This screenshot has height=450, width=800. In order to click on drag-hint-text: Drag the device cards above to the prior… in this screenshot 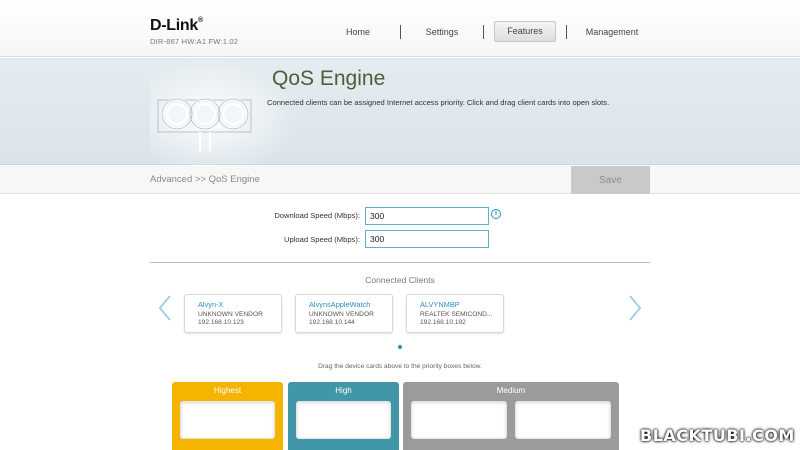, I will do `click(400, 366)`.